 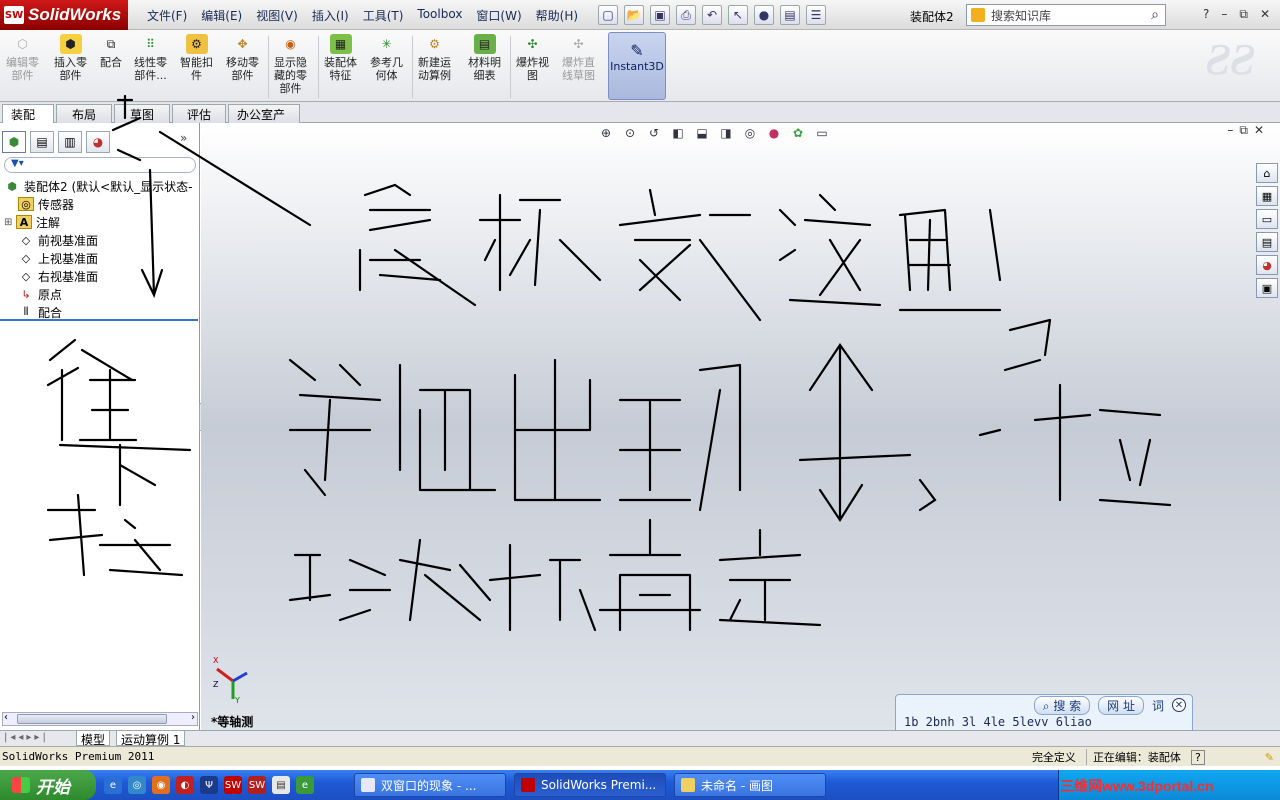 What do you see at coordinates (340, 58) in the screenshot?
I see `assembly-features-button: ▦ 装配体 特征` at bounding box center [340, 58].